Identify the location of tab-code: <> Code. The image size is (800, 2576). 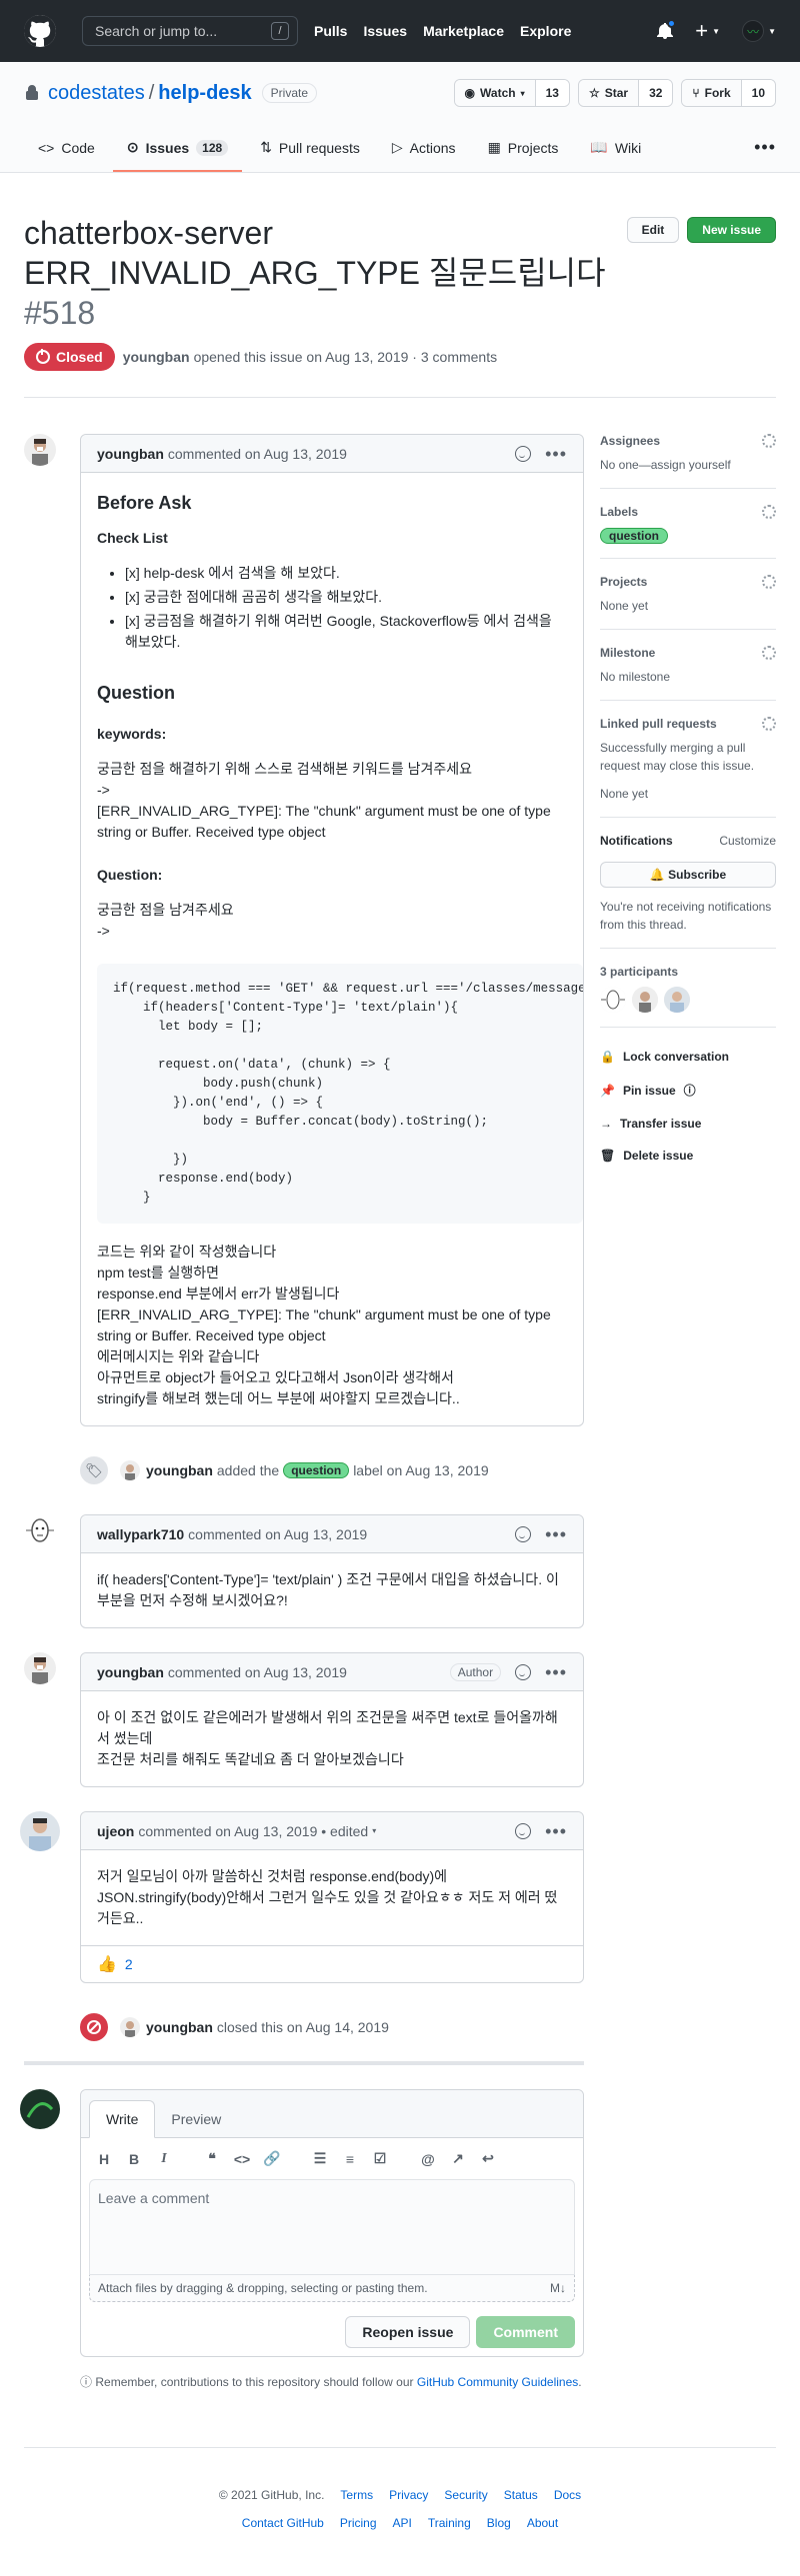
(66, 156).